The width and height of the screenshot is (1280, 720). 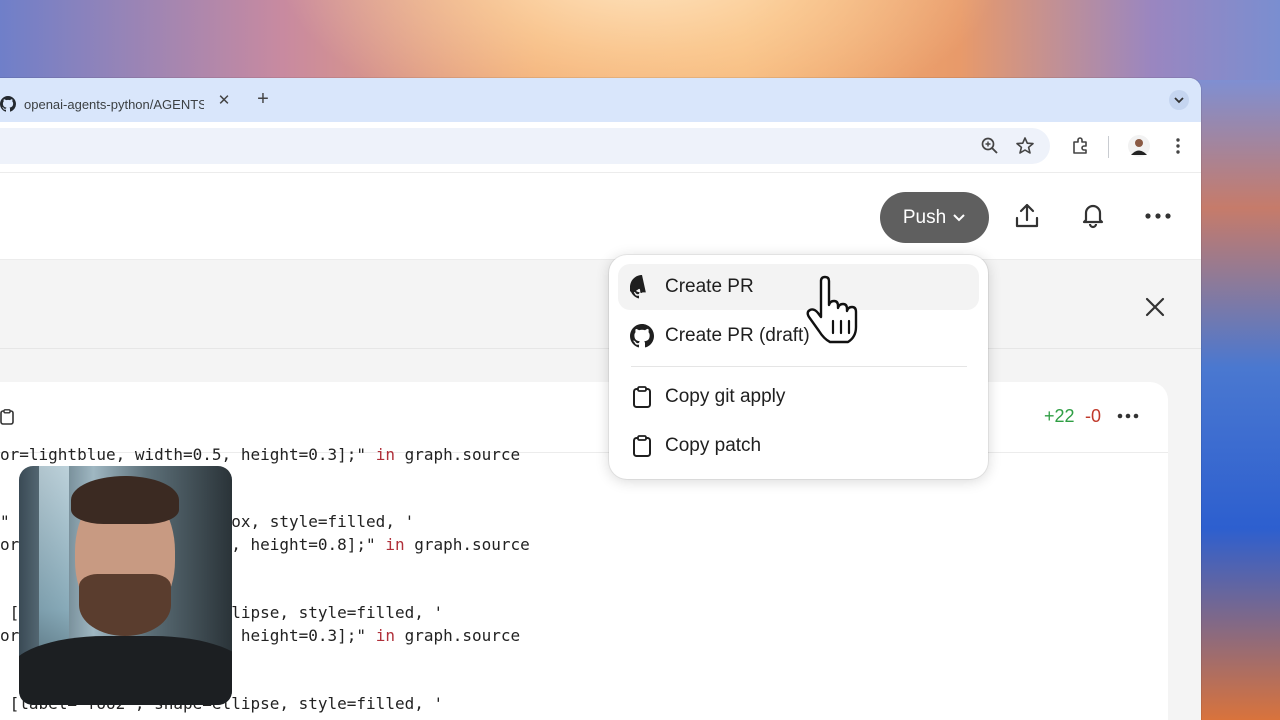 I want to click on menu-item-label: Create PR (draft), so click(x=737, y=335).